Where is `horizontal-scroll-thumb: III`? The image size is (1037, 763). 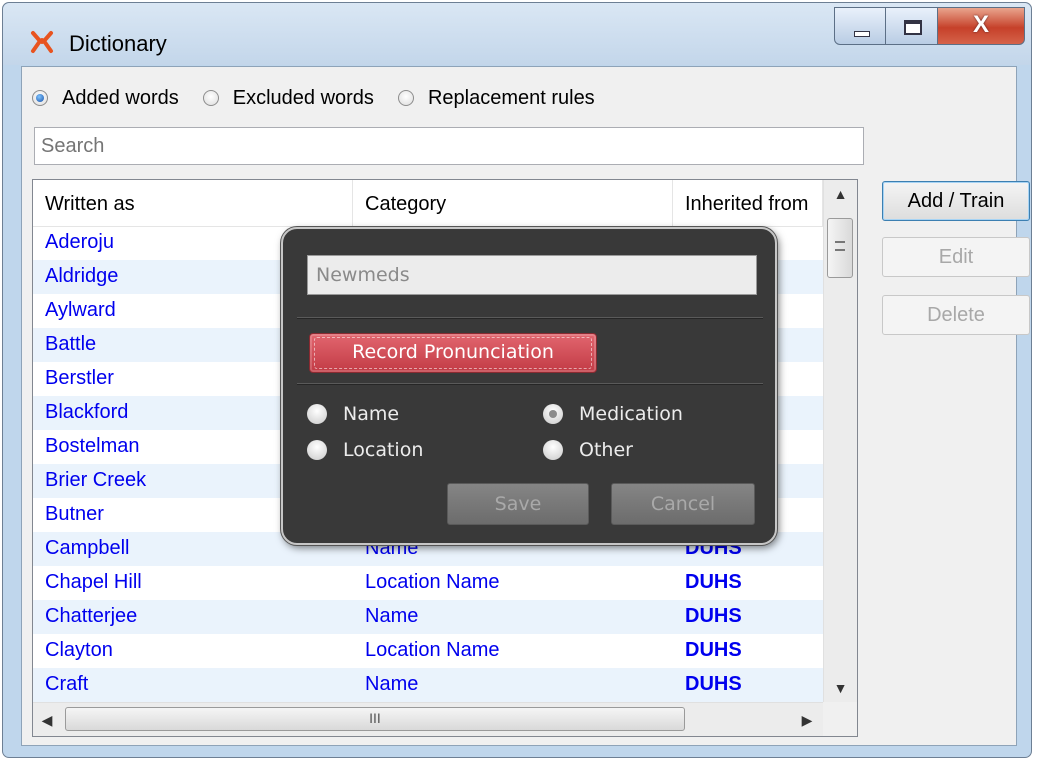 horizontal-scroll-thumb: III is located at coordinates (375, 719).